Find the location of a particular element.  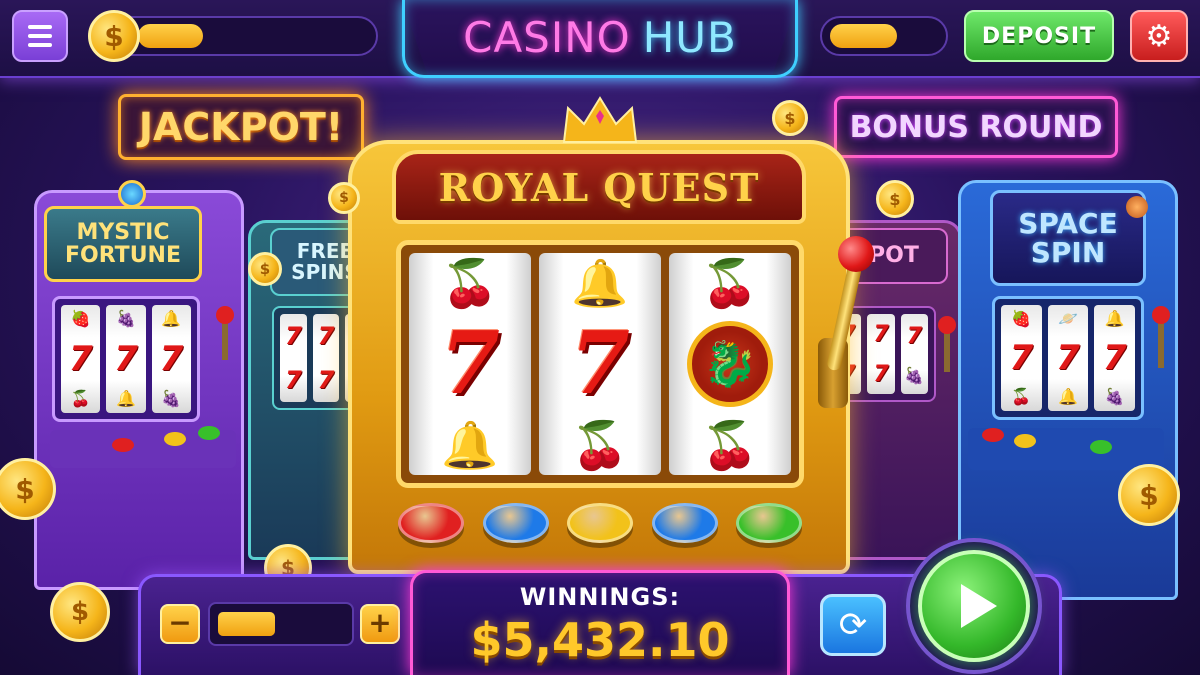

space-lever-knob is located at coordinates (1161, 315).